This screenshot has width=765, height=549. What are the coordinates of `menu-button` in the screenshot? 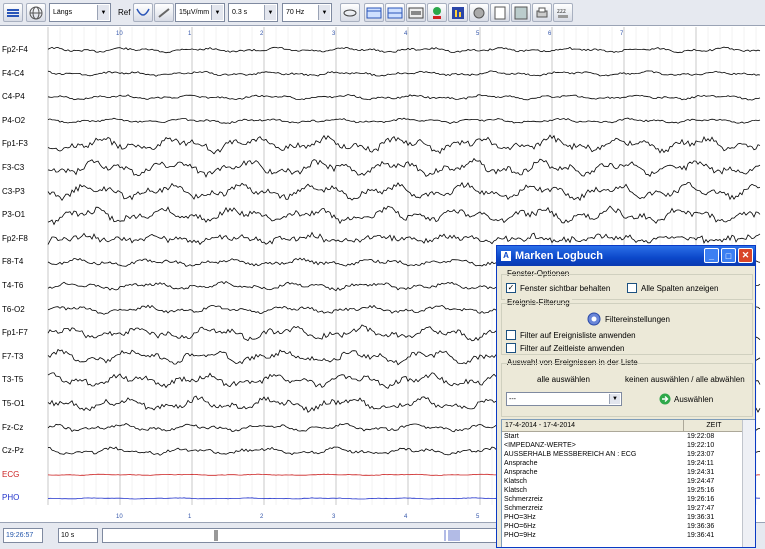 It's located at (13, 12).